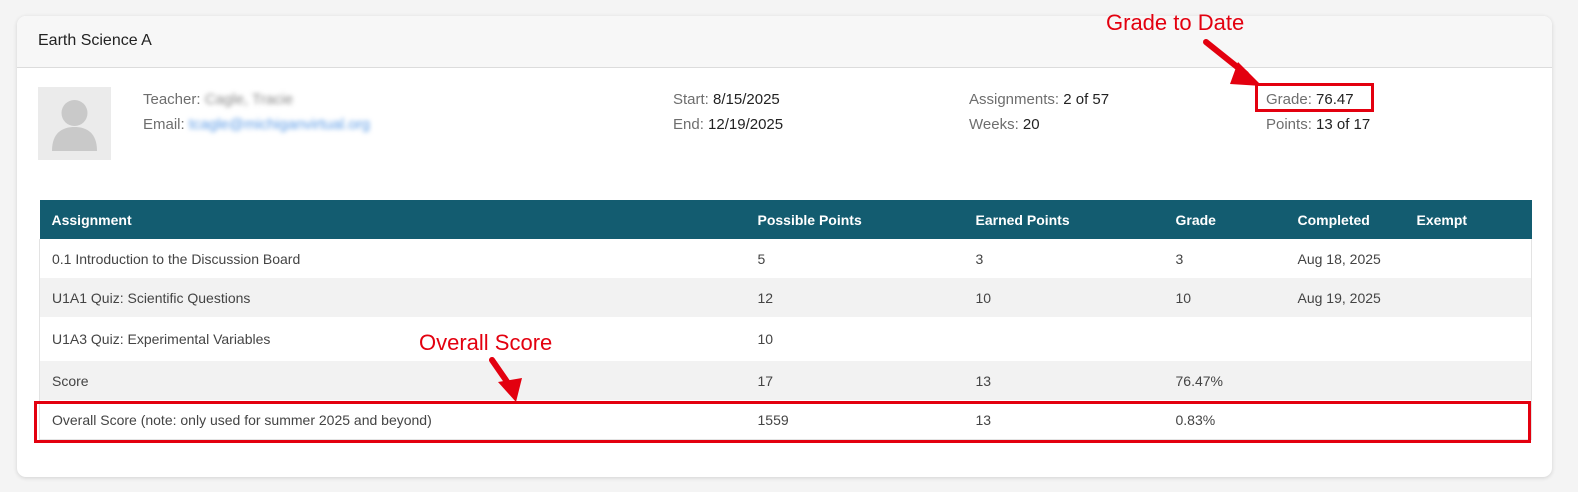 The width and height of the screenshot is (1578, 492). I want to click on teacher-label: Teacher:, so click(172, 99).